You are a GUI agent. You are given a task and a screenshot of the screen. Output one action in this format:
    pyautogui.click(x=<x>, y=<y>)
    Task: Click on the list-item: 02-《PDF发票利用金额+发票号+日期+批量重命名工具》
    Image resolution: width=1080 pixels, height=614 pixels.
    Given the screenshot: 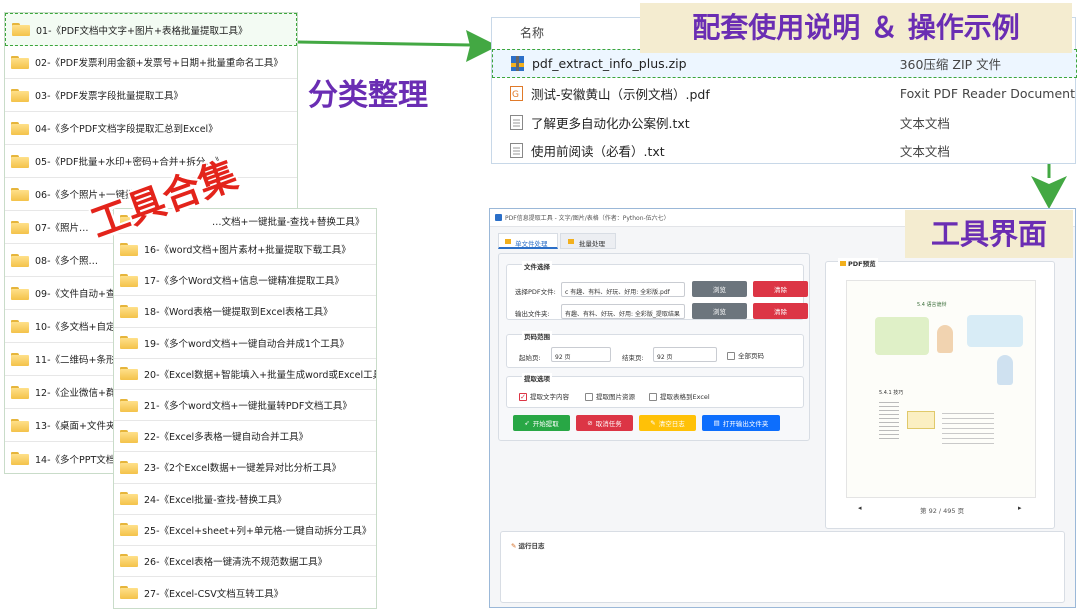 What is the action you would take?
    pyautogui.click(x=151, y=62)
    